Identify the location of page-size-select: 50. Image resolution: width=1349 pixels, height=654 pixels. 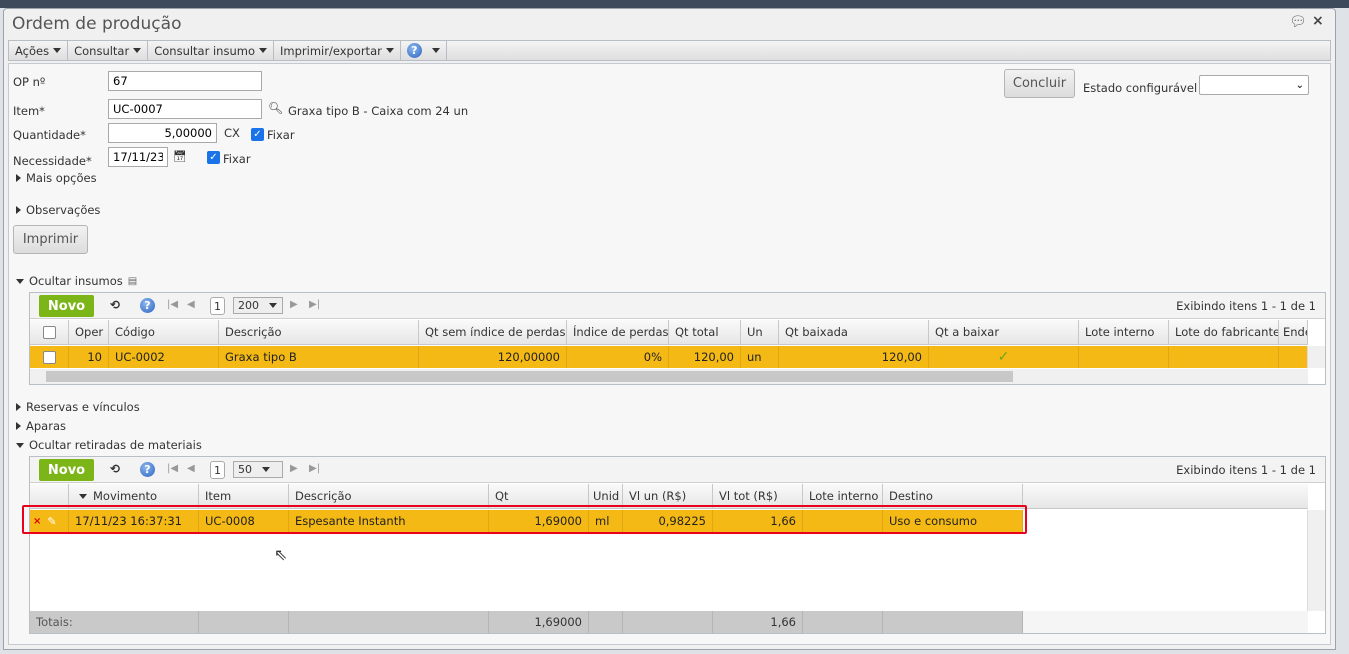
(258, 469).